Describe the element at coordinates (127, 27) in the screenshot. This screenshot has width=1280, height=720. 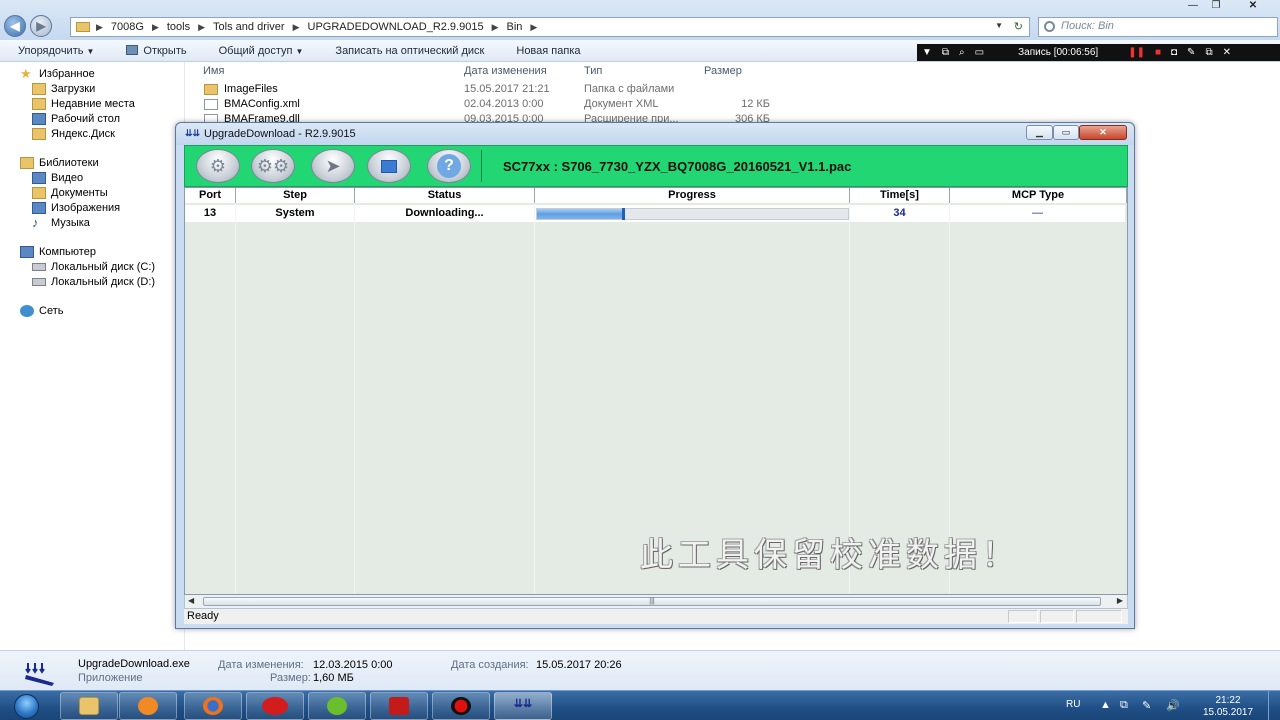
I see `breadcrumb-item: 7008G` at that location.